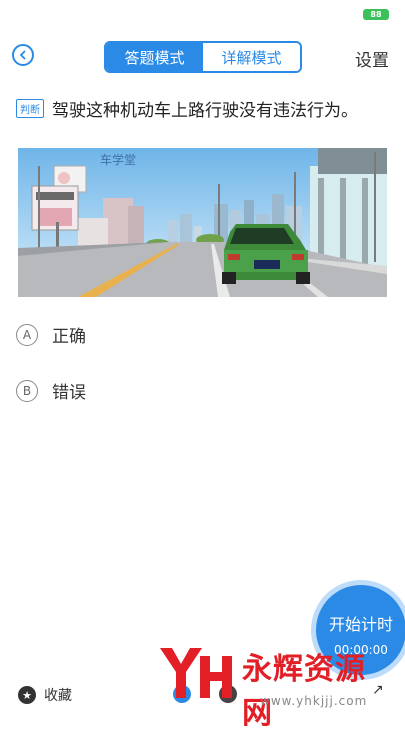 Image resolution: width=405 pixels, height=732 pixels. I want to click on option-b: B 错误, so click(51, 390).